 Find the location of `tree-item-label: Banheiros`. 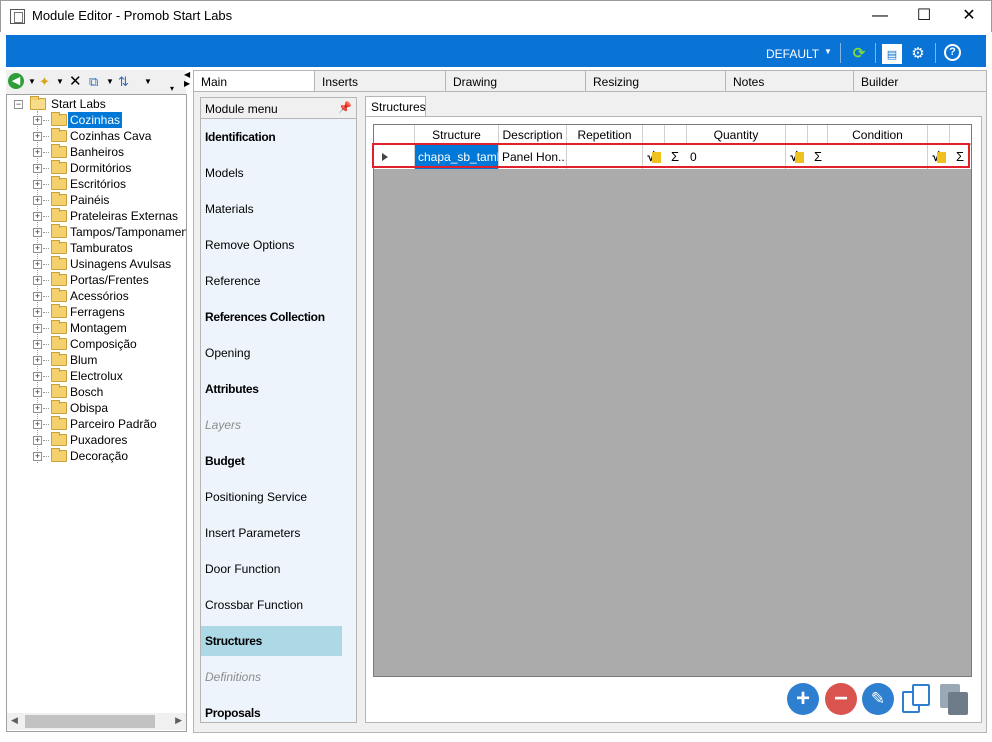

tree-item-label: Banheiros is located at coordinates (97, 152).